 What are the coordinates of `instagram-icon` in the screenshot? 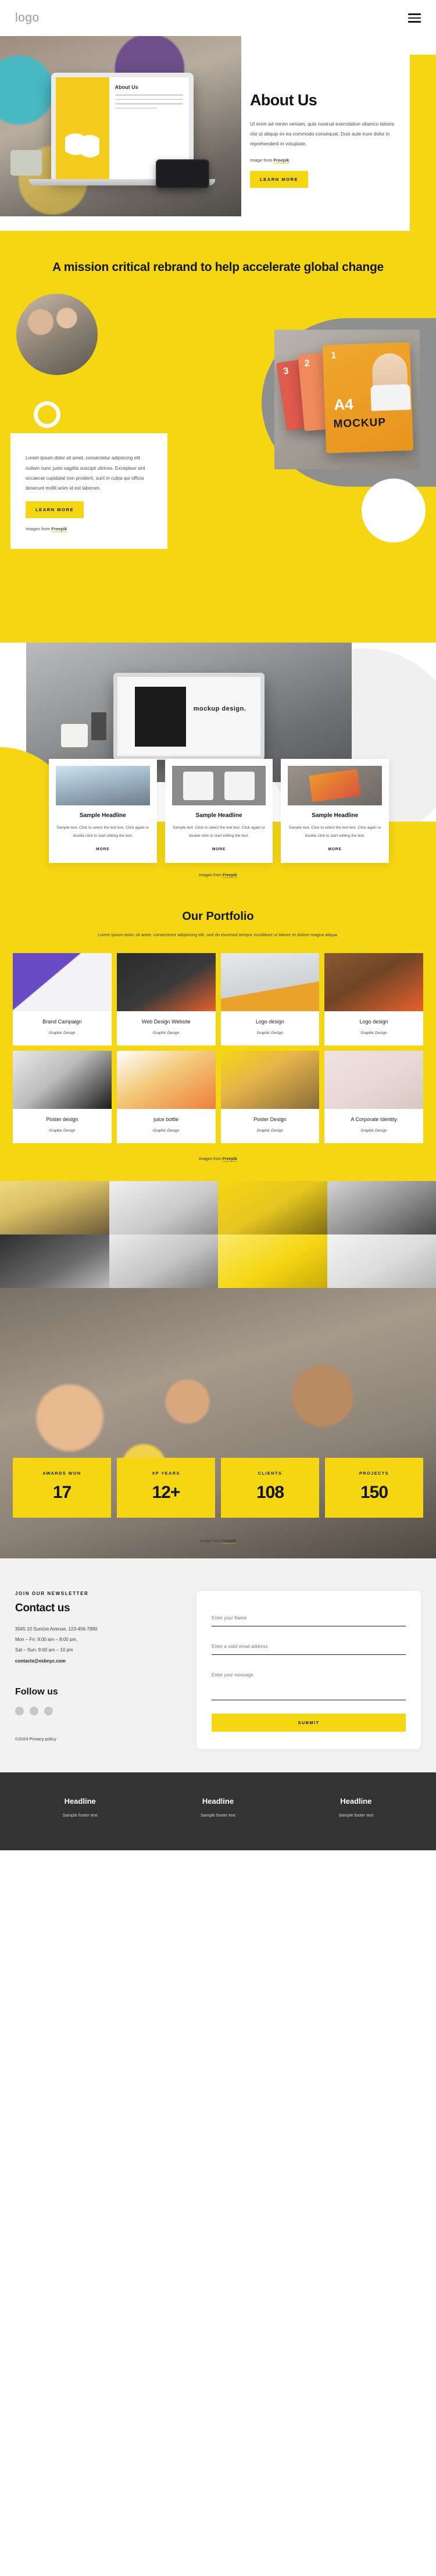 It's located at (48, 1711).